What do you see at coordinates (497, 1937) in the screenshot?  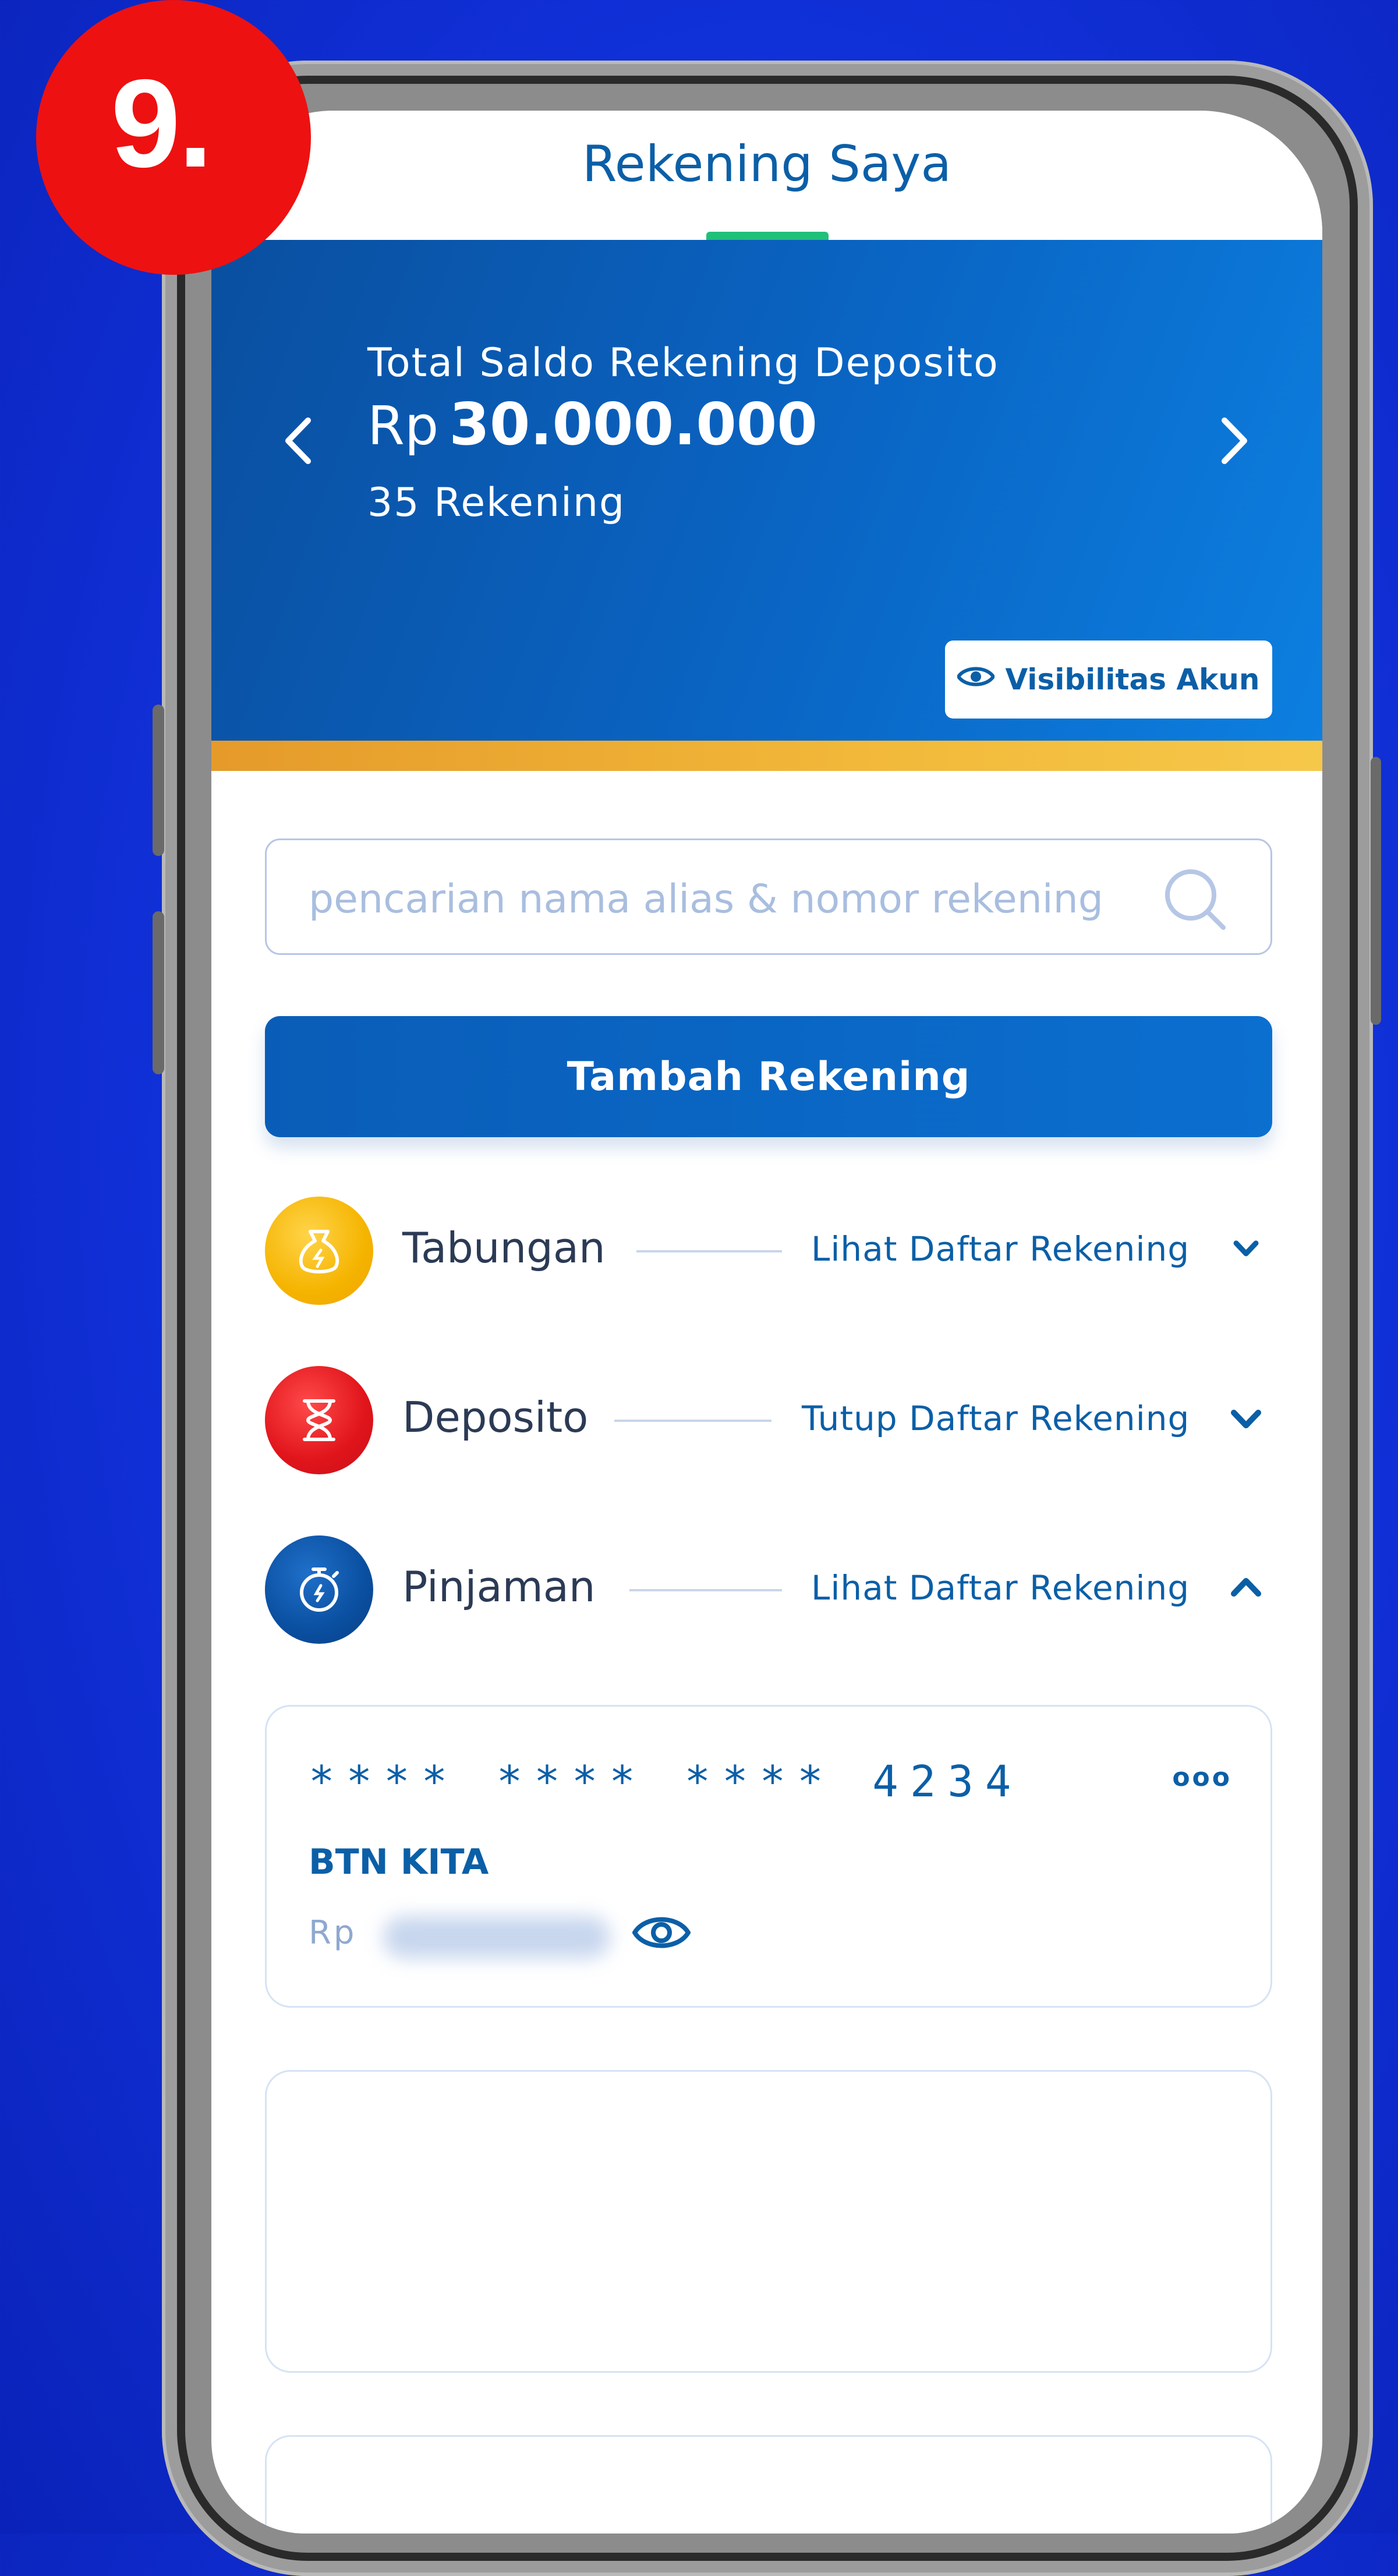 I see `hidden-balance` at bounding box center [497, 1937].